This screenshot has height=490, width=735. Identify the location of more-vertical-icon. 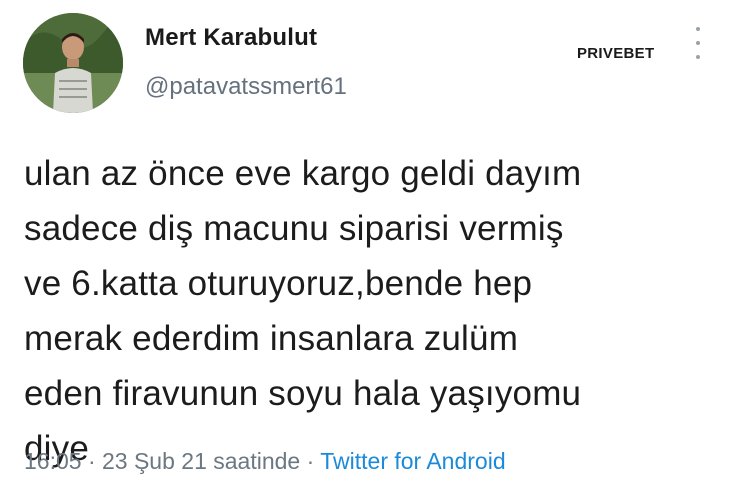
(698, 43).